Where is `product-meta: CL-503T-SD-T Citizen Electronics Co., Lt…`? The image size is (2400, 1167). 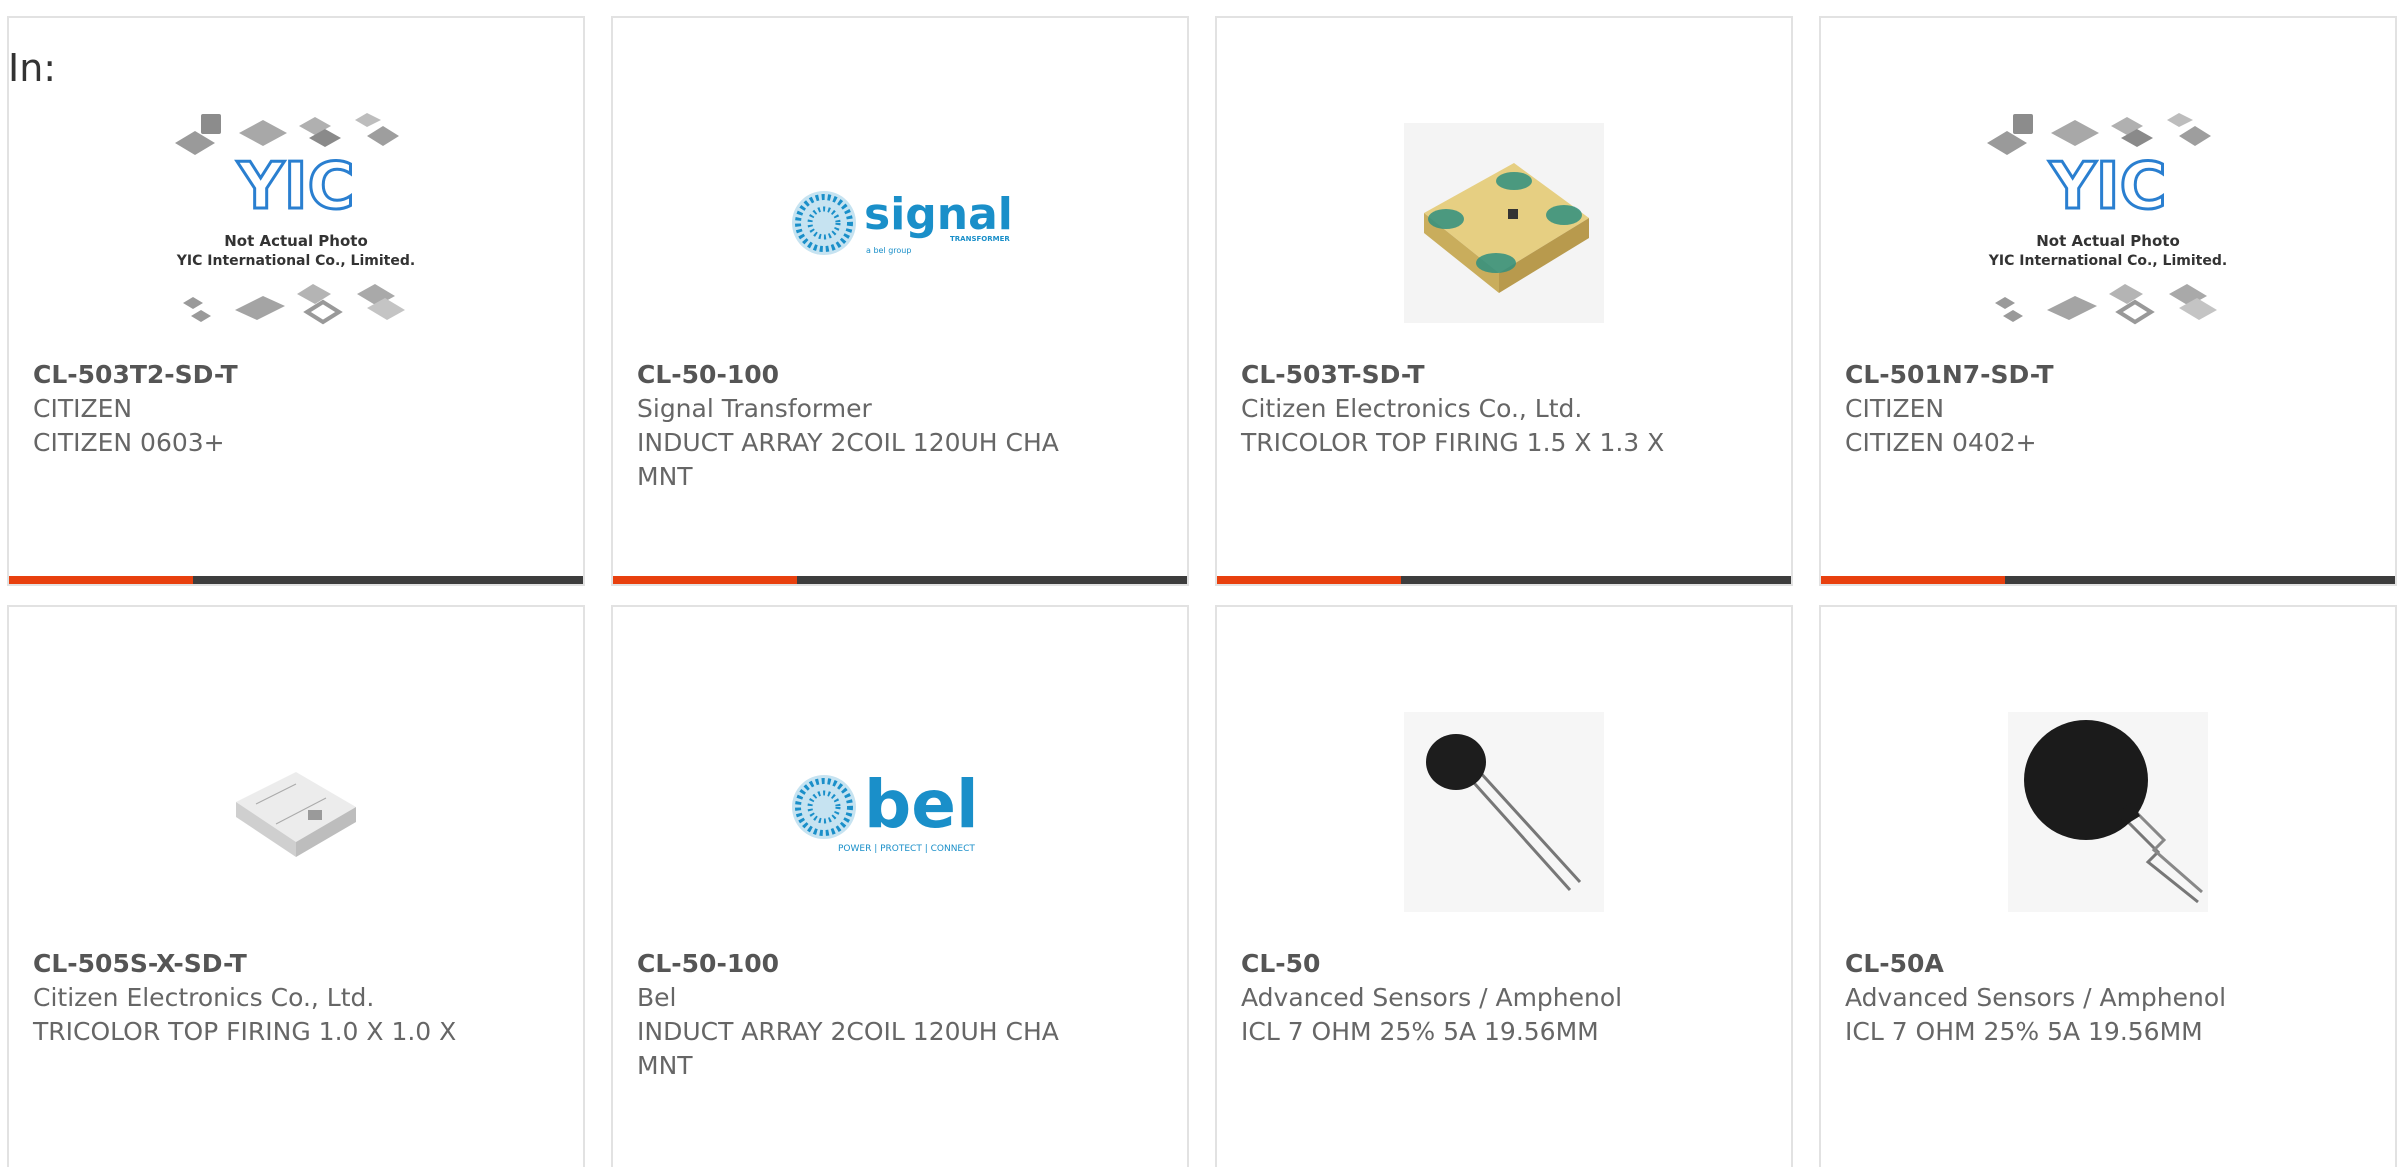 product-meta: CL-503T-SD-T Citizen Electronics Co., Lt… is located at coordinates (1504, 409).